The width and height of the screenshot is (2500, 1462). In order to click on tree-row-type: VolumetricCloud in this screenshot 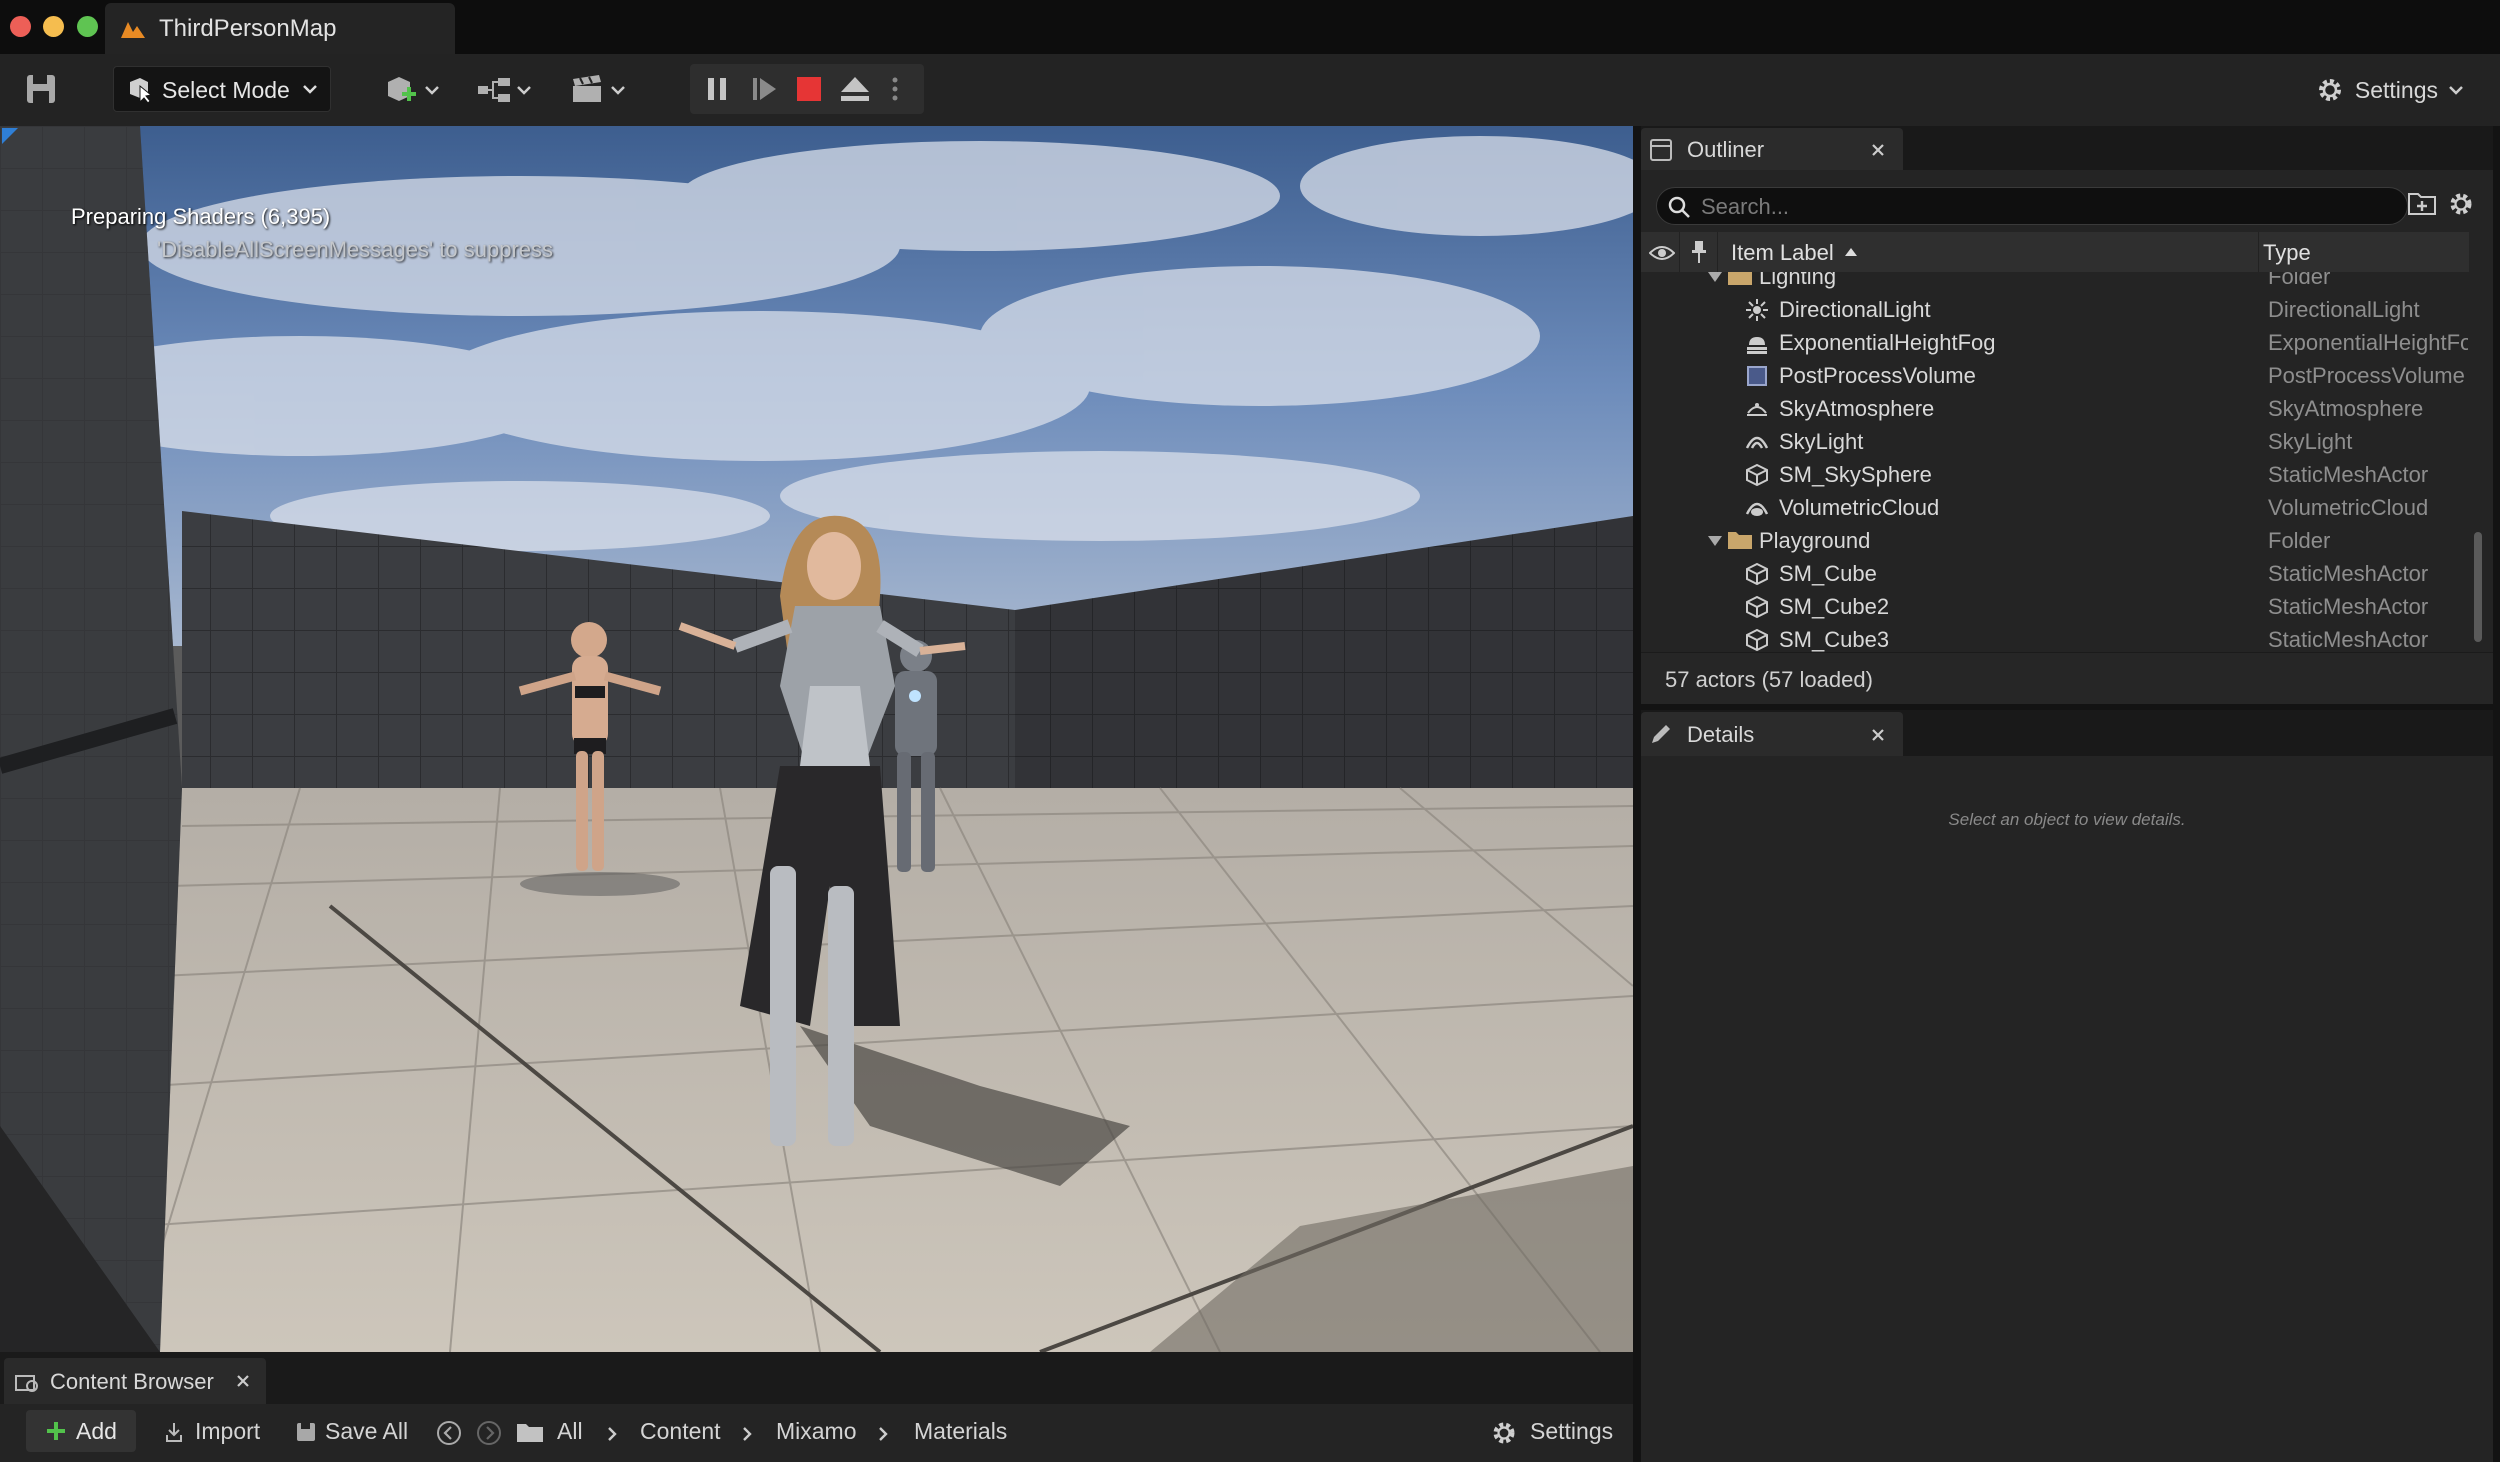, I will do `click(2348, 507)`.